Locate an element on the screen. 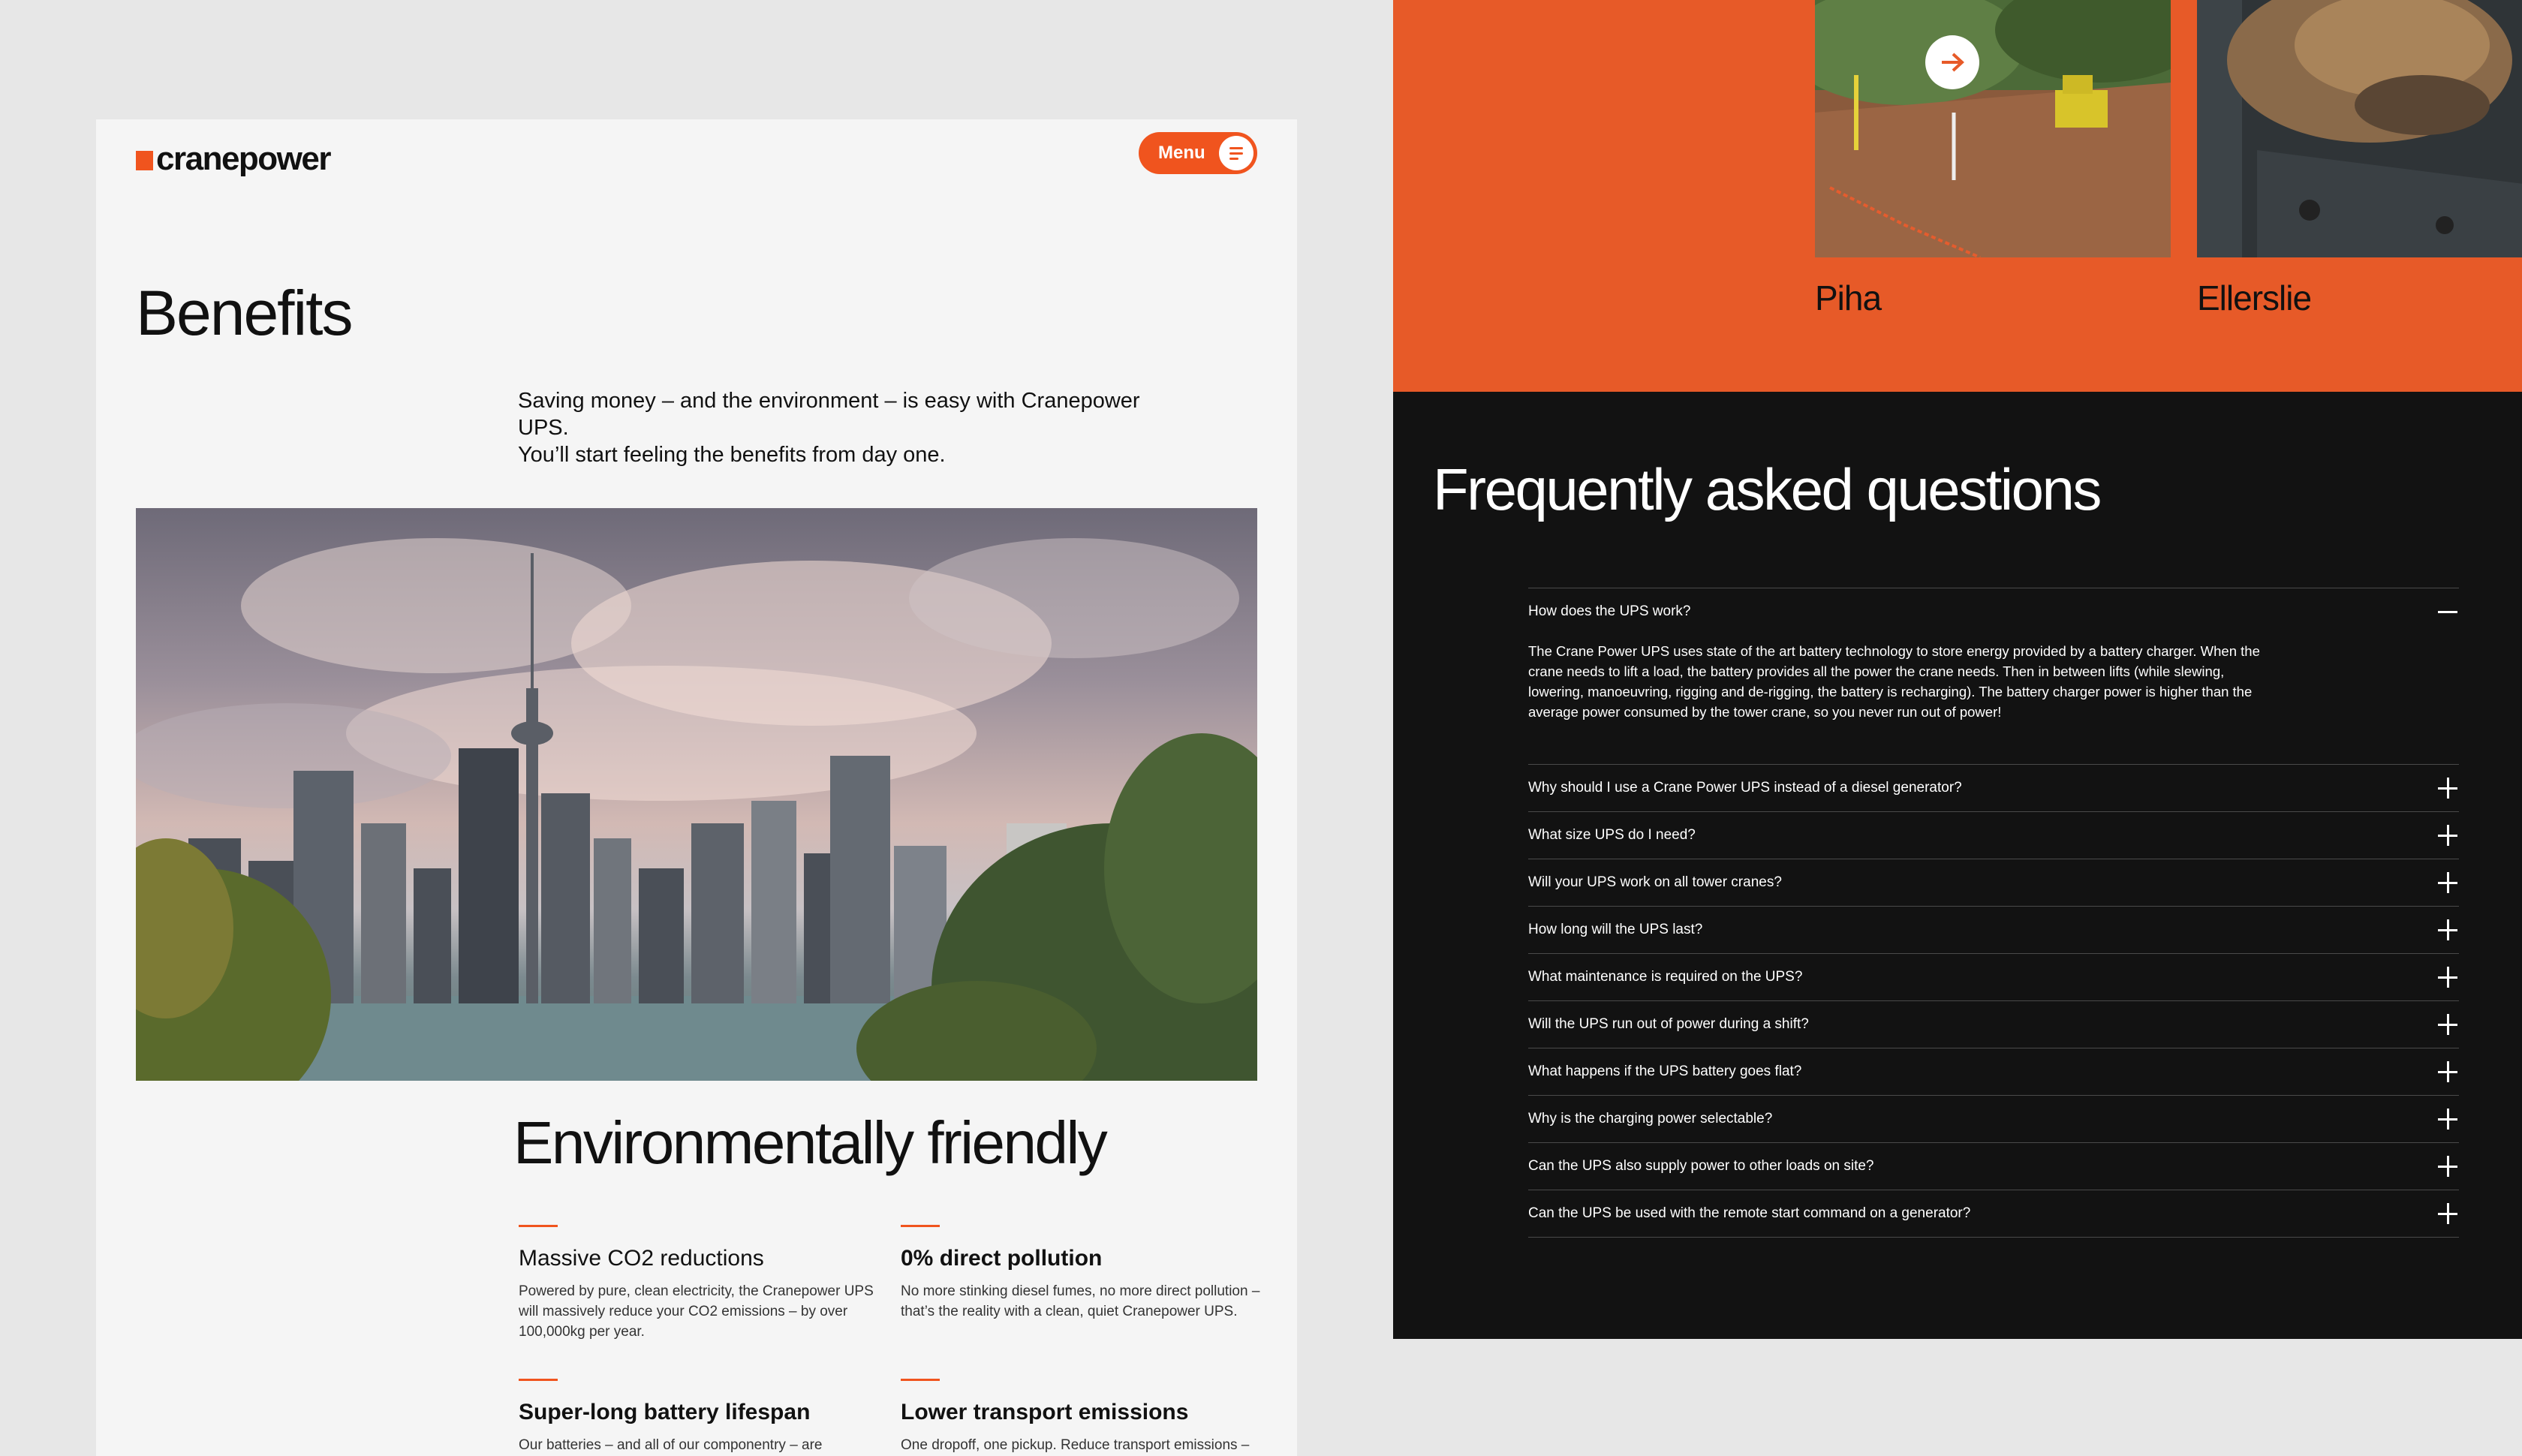 This screenshot has height=1456, width=2522. faq-item: What size UPS do I need? is located at coordinates (1993, 835).